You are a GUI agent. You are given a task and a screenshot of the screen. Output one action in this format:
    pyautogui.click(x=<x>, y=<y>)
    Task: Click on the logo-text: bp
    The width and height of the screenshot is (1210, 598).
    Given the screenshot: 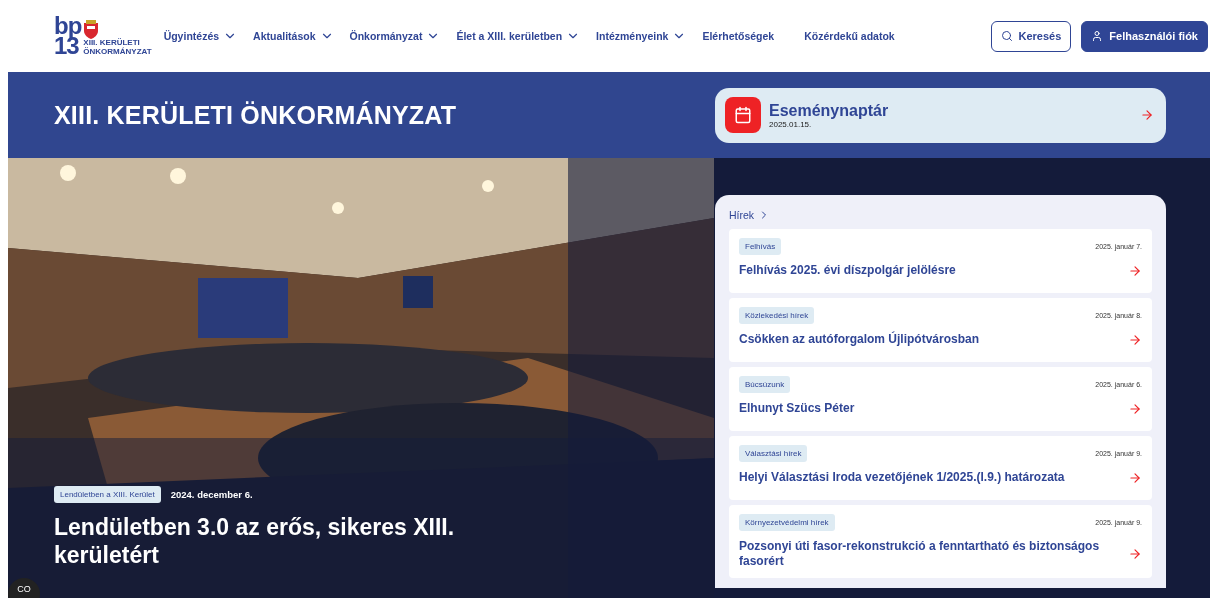 What is the action you would take?
    pyautogui.click(x=68, y=25)
    